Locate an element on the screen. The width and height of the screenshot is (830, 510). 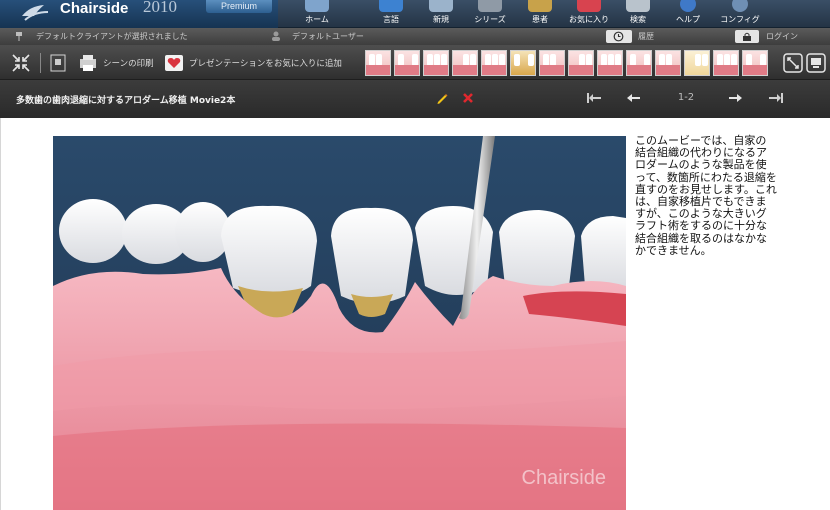
nav-home-button: ホーム is located at coordinates (317, 14).